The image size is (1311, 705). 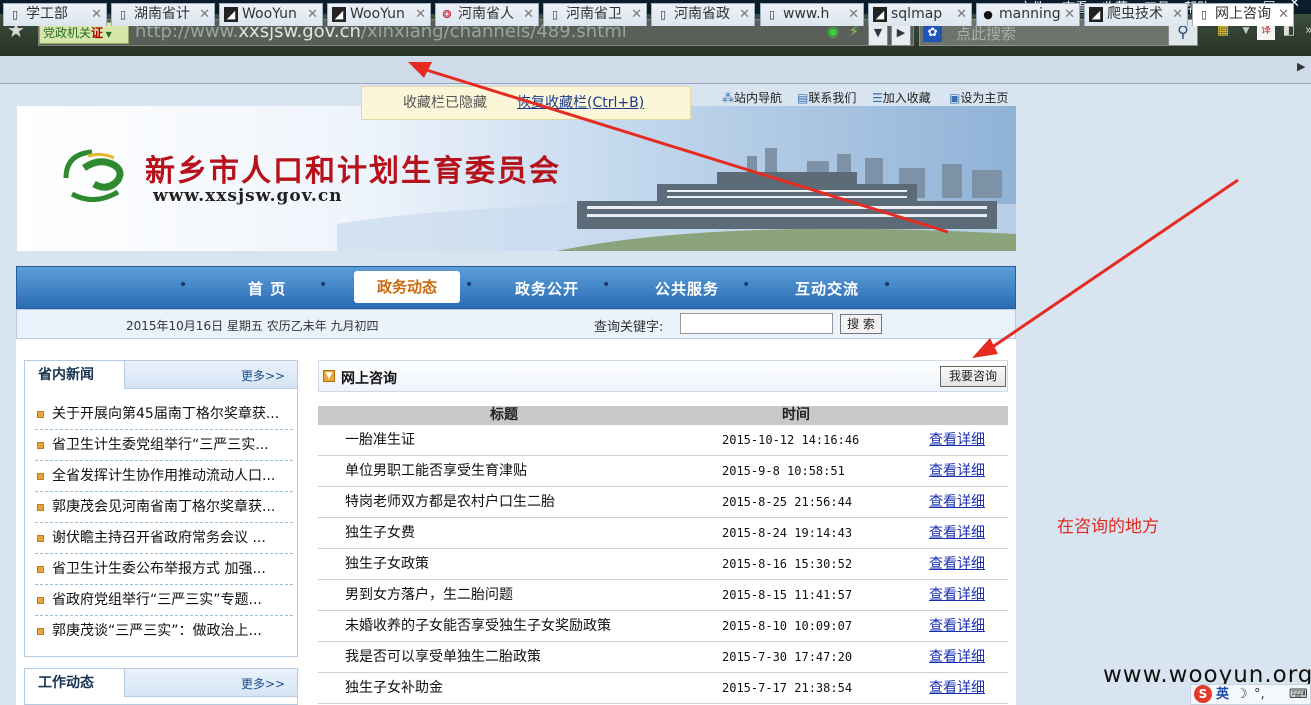 What do you see at coordinates (487, 14) in the screenshot?
I see `tab-item: ❂ 河南省人 ✕` at bounding box center [487, 14].